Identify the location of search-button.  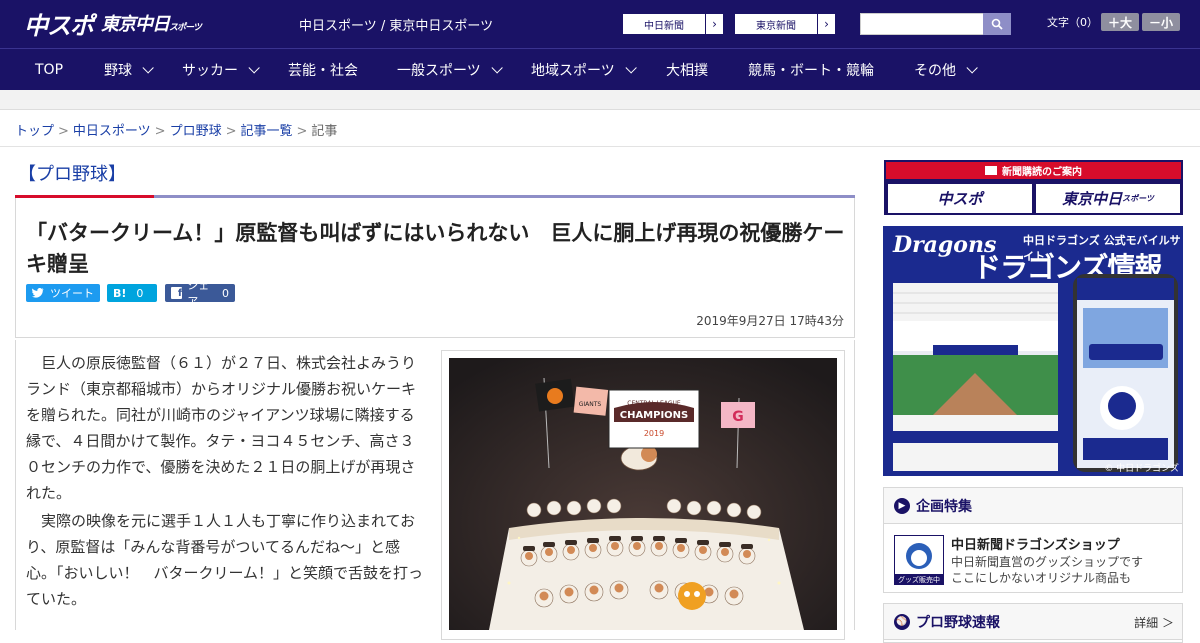
(997, 24).